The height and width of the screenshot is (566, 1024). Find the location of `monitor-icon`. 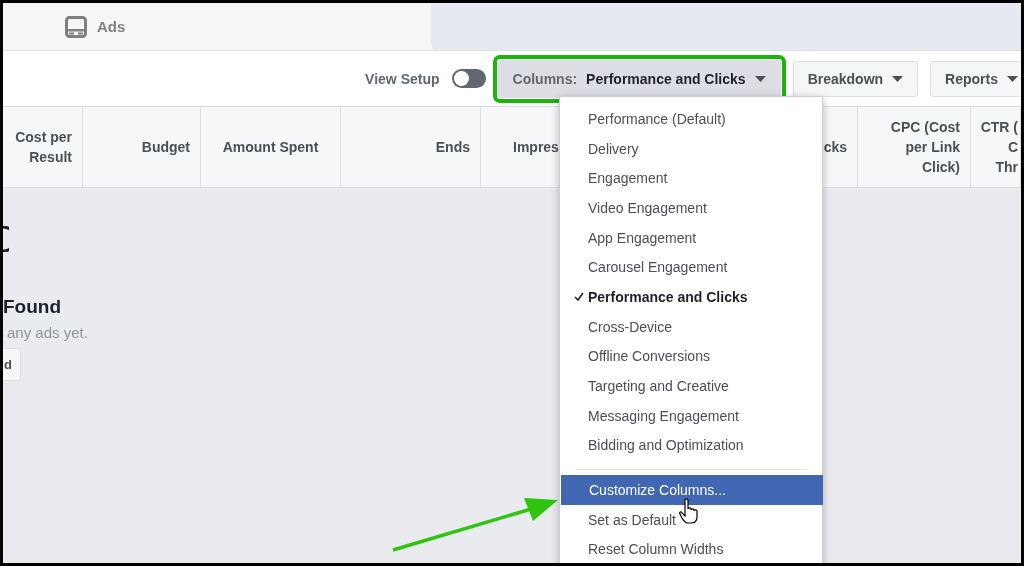

monitor-icon is located at coordinates (76, 26).